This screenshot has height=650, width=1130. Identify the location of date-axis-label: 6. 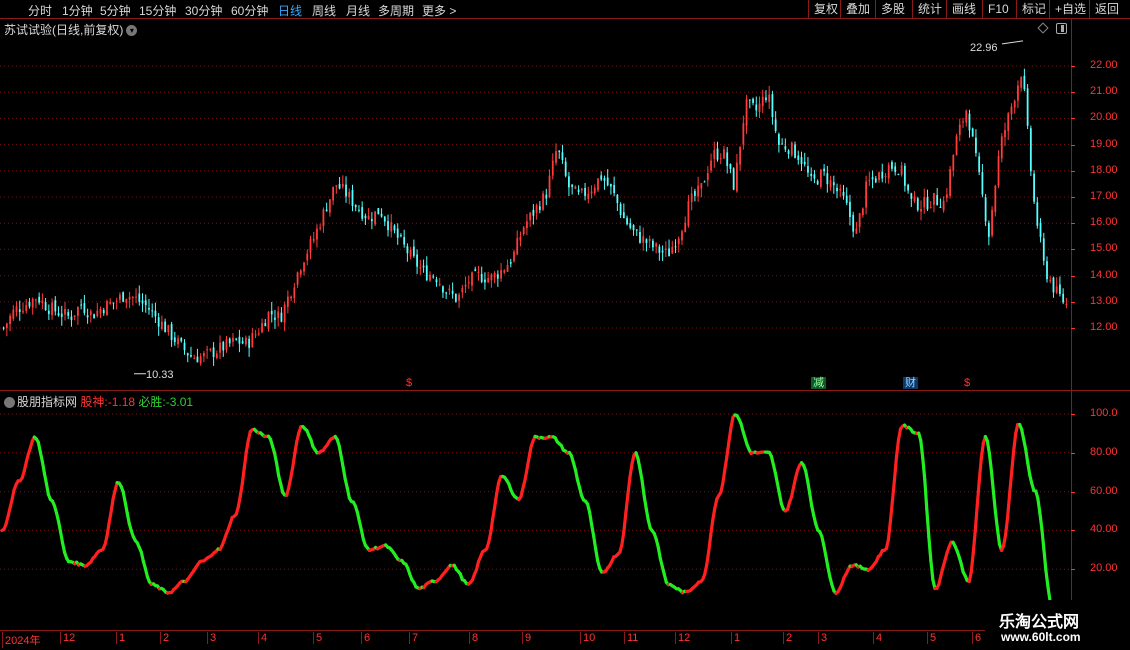
(976, 638).